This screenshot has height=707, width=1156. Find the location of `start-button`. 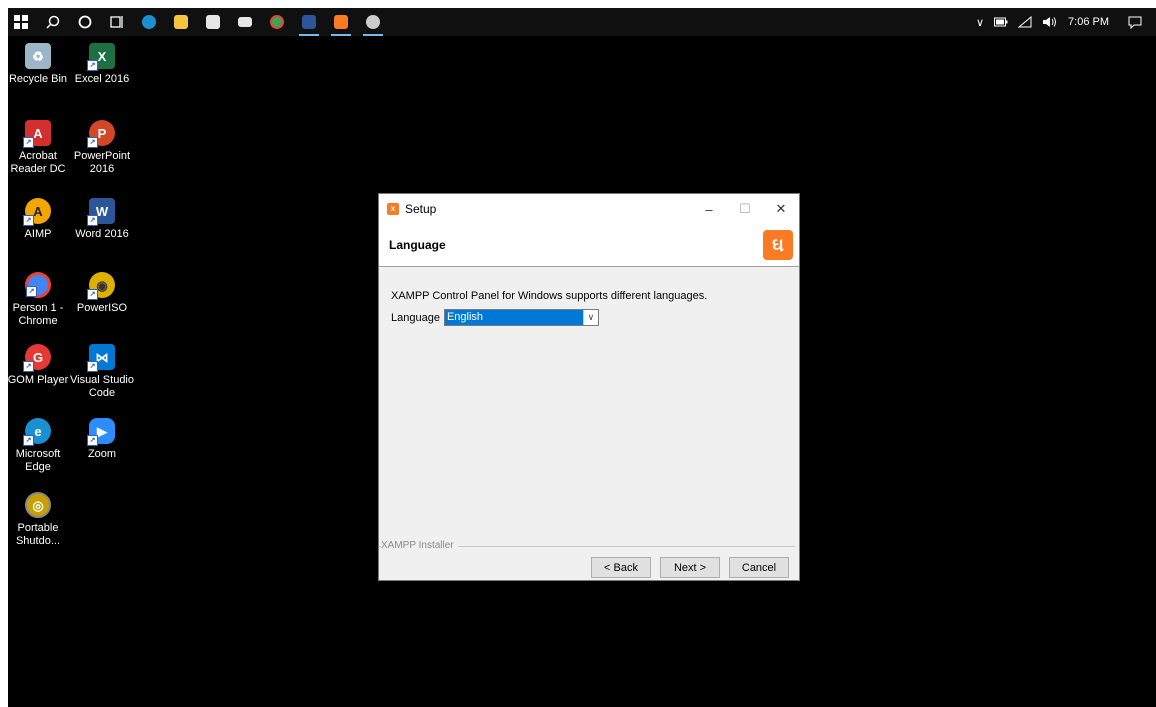

start-button is located at coordinates (21, 22).